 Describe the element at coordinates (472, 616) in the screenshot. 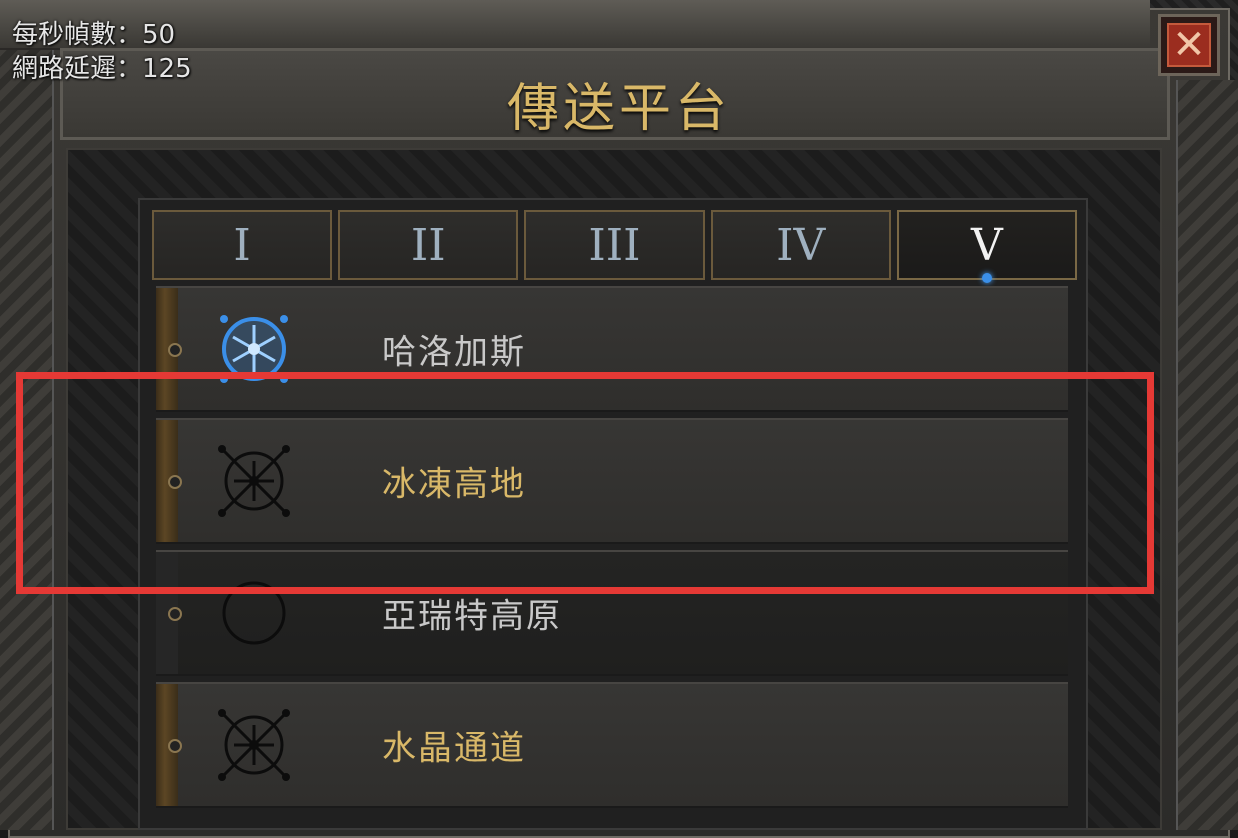

I see `waypoint-name: 亞瑞特高原` at that location.